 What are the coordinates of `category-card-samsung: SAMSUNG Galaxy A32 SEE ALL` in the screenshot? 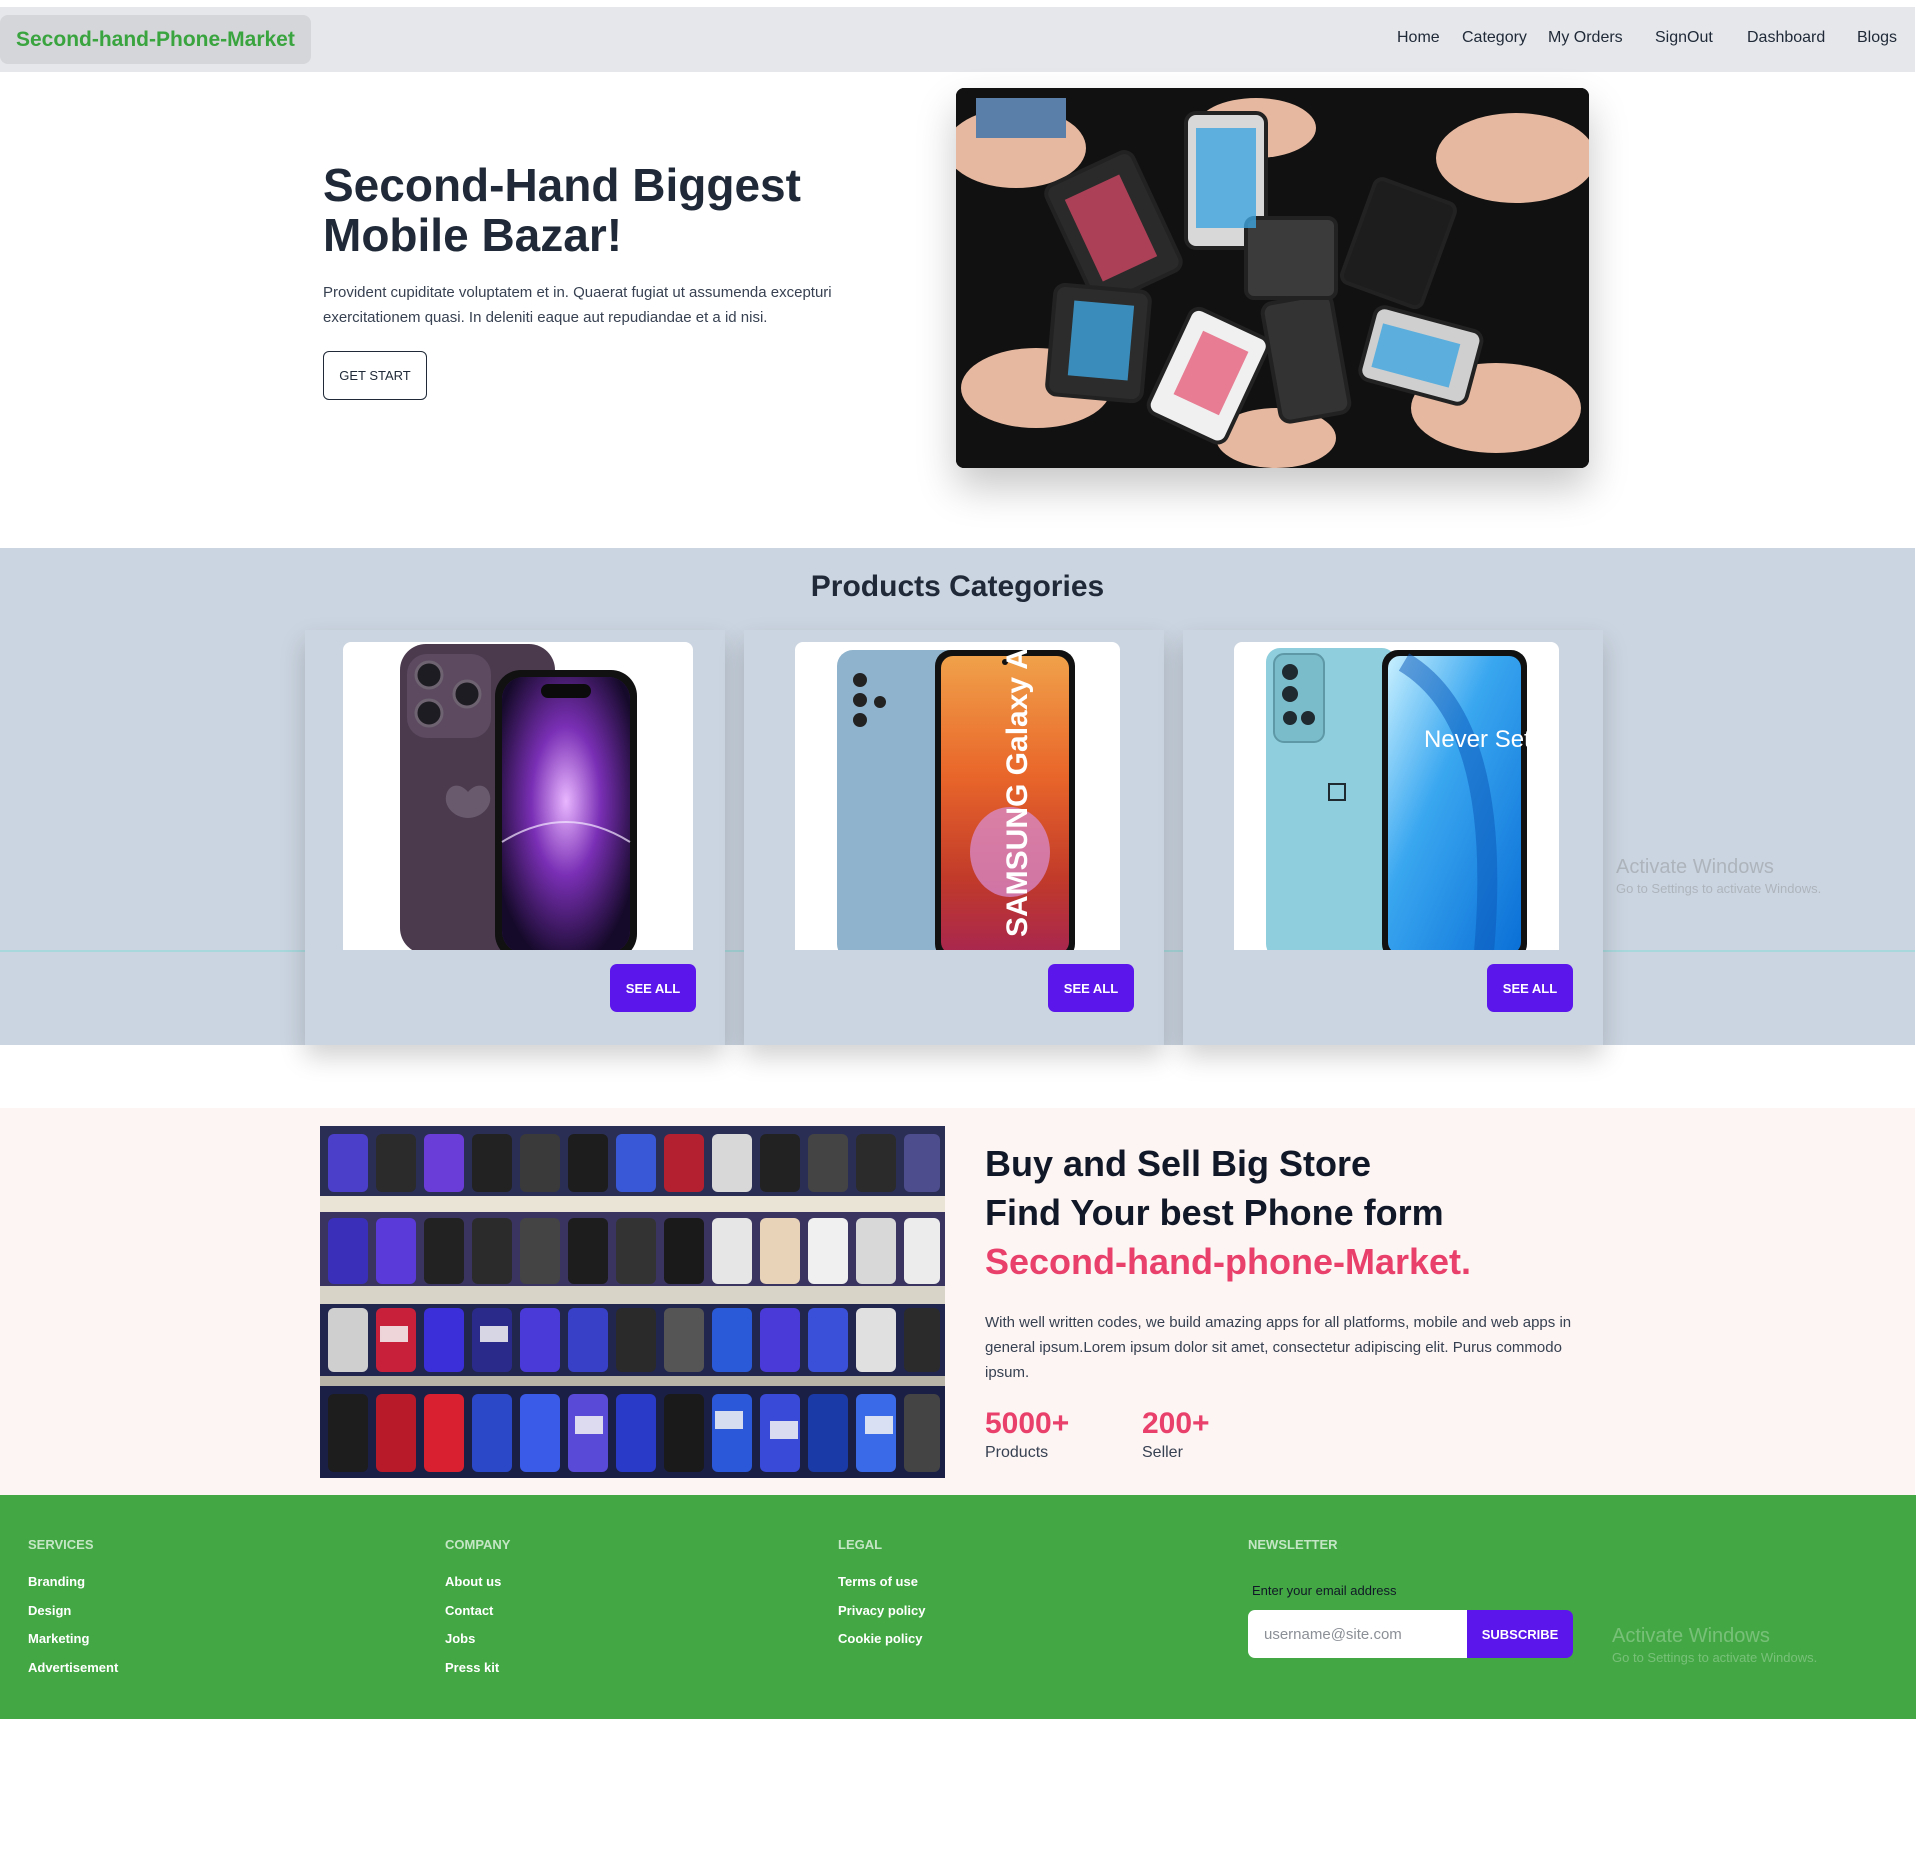 It's located at (954, 837).